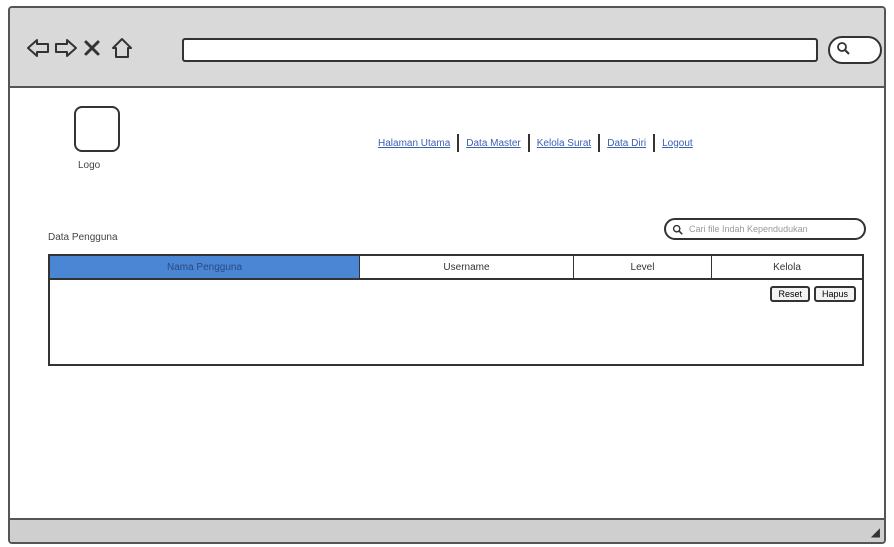 This screenshot has width=894, height=547. Describe the element at coordinates (467, 267) in the screenshot. I see `column-header-username: Username` at that location.